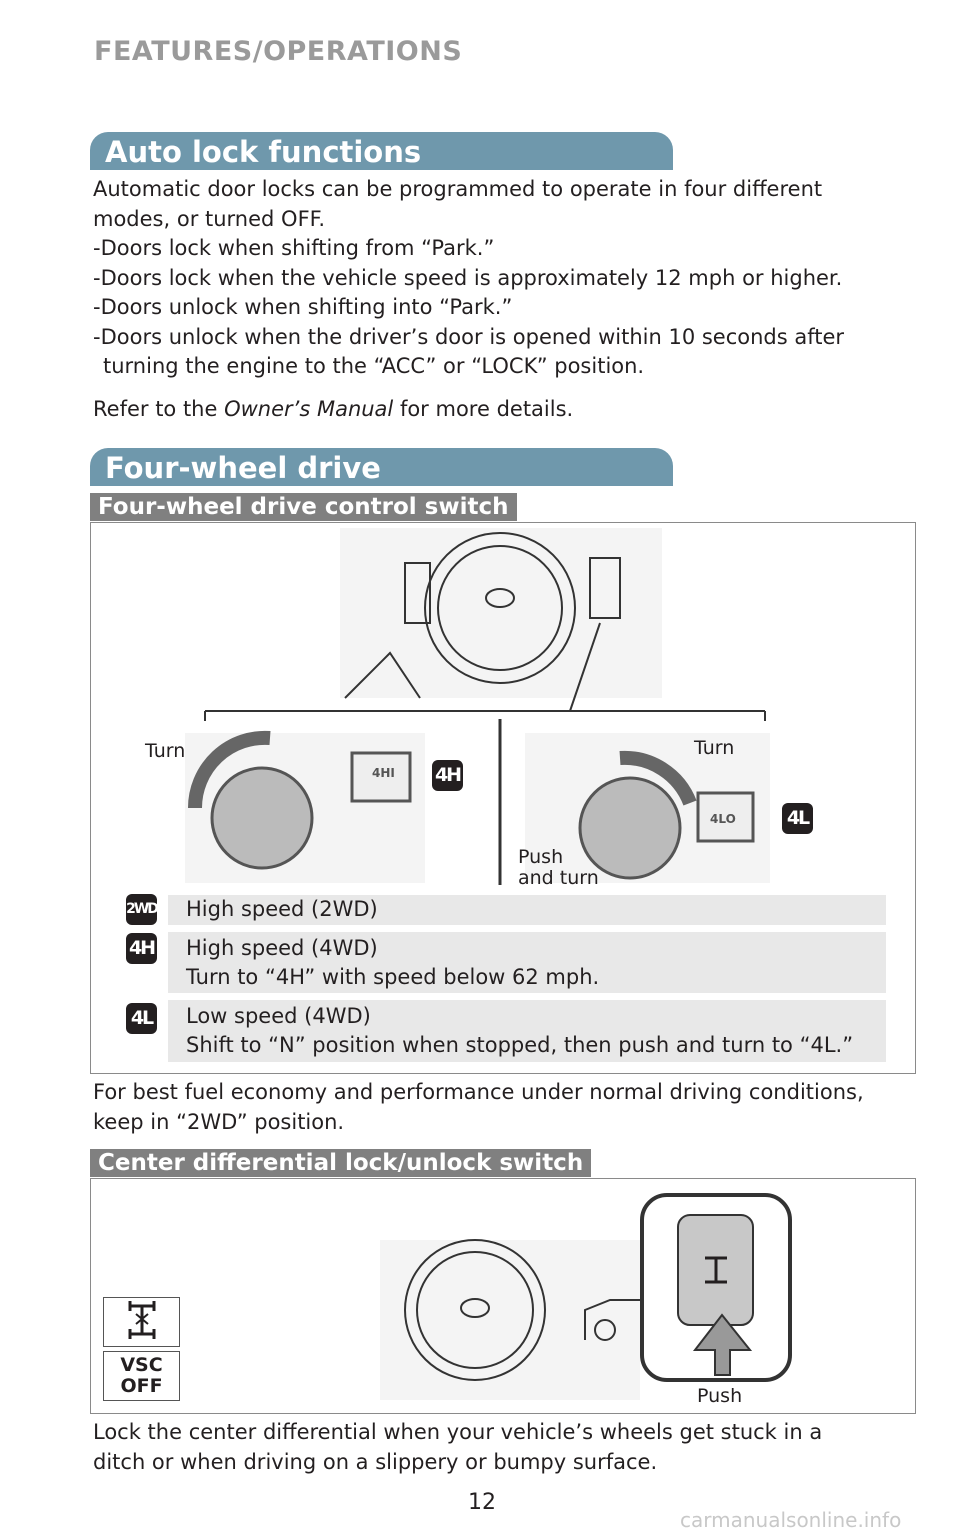 The width and height of the screenshot is (960, 1536). What do you see at coordinates (558, 878) in the screenshot?
I see `and-turn-label: and turn` at bounding box center [558, 878].